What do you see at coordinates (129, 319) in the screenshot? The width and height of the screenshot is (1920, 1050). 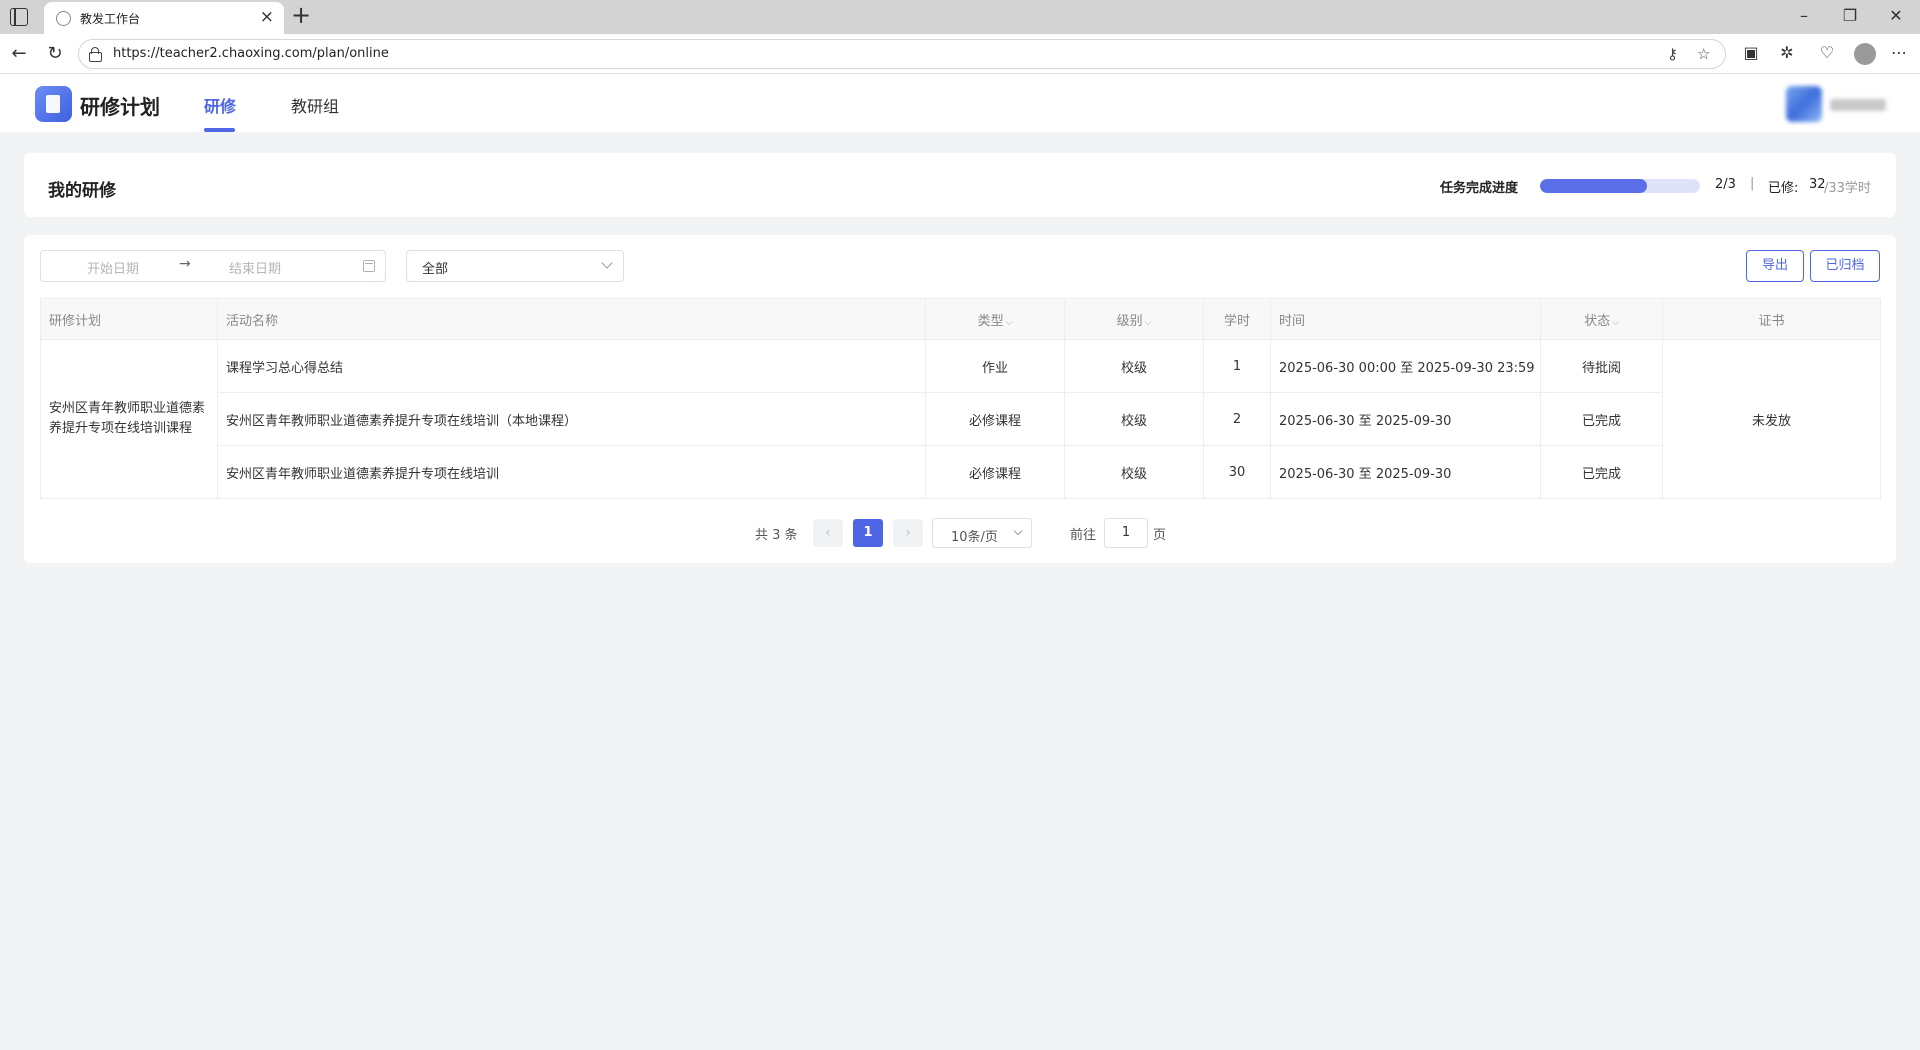 I see `column-header-plan: 研修计划` at bounding box center [129, 319].